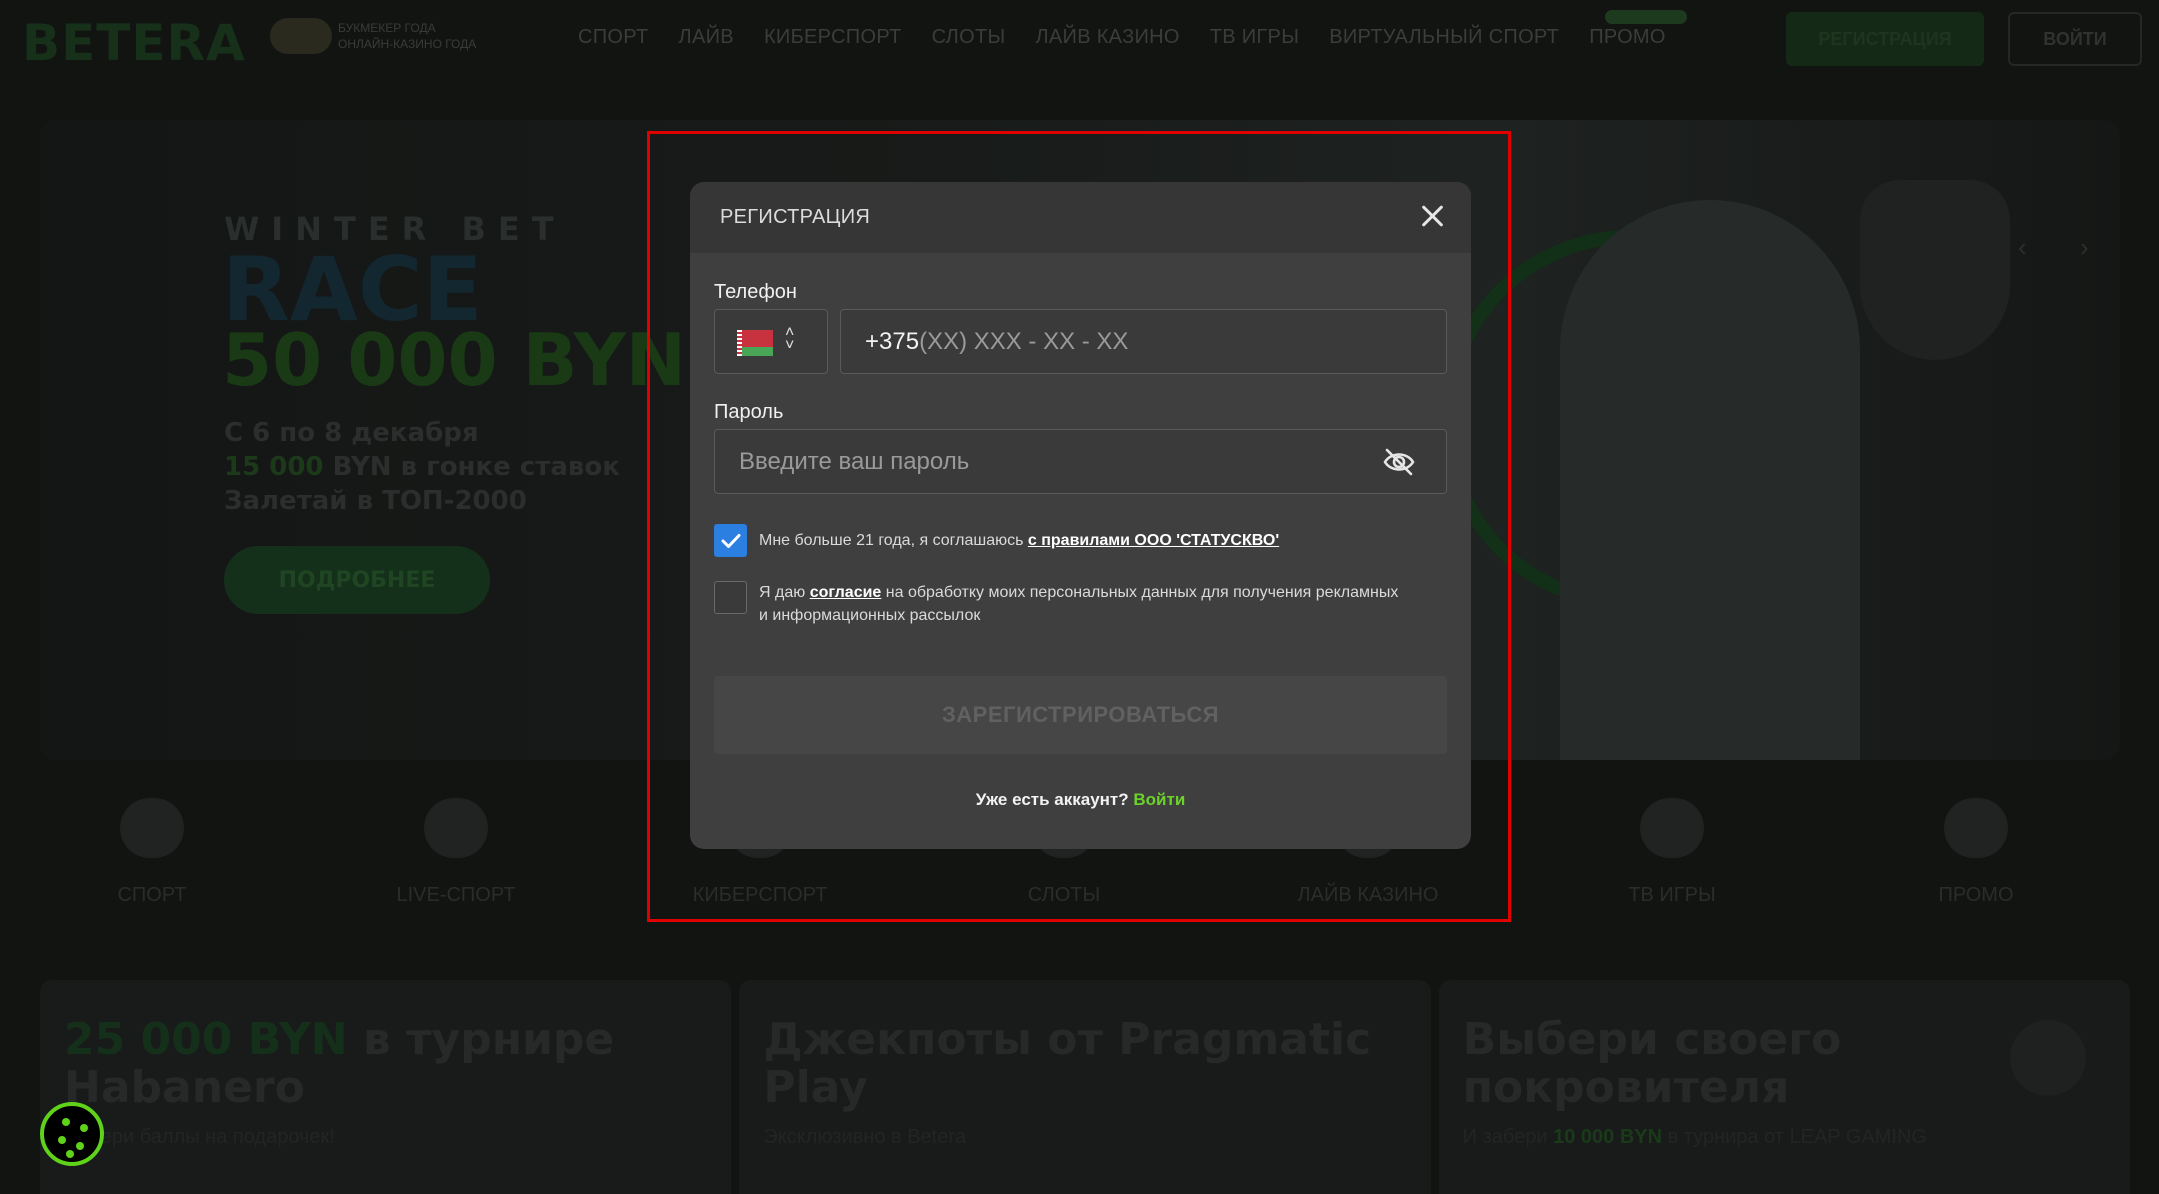 Image resolution: width=2159 pixels, height=1194 pixels. I want to click on age-checkbox, so click(730, 540).